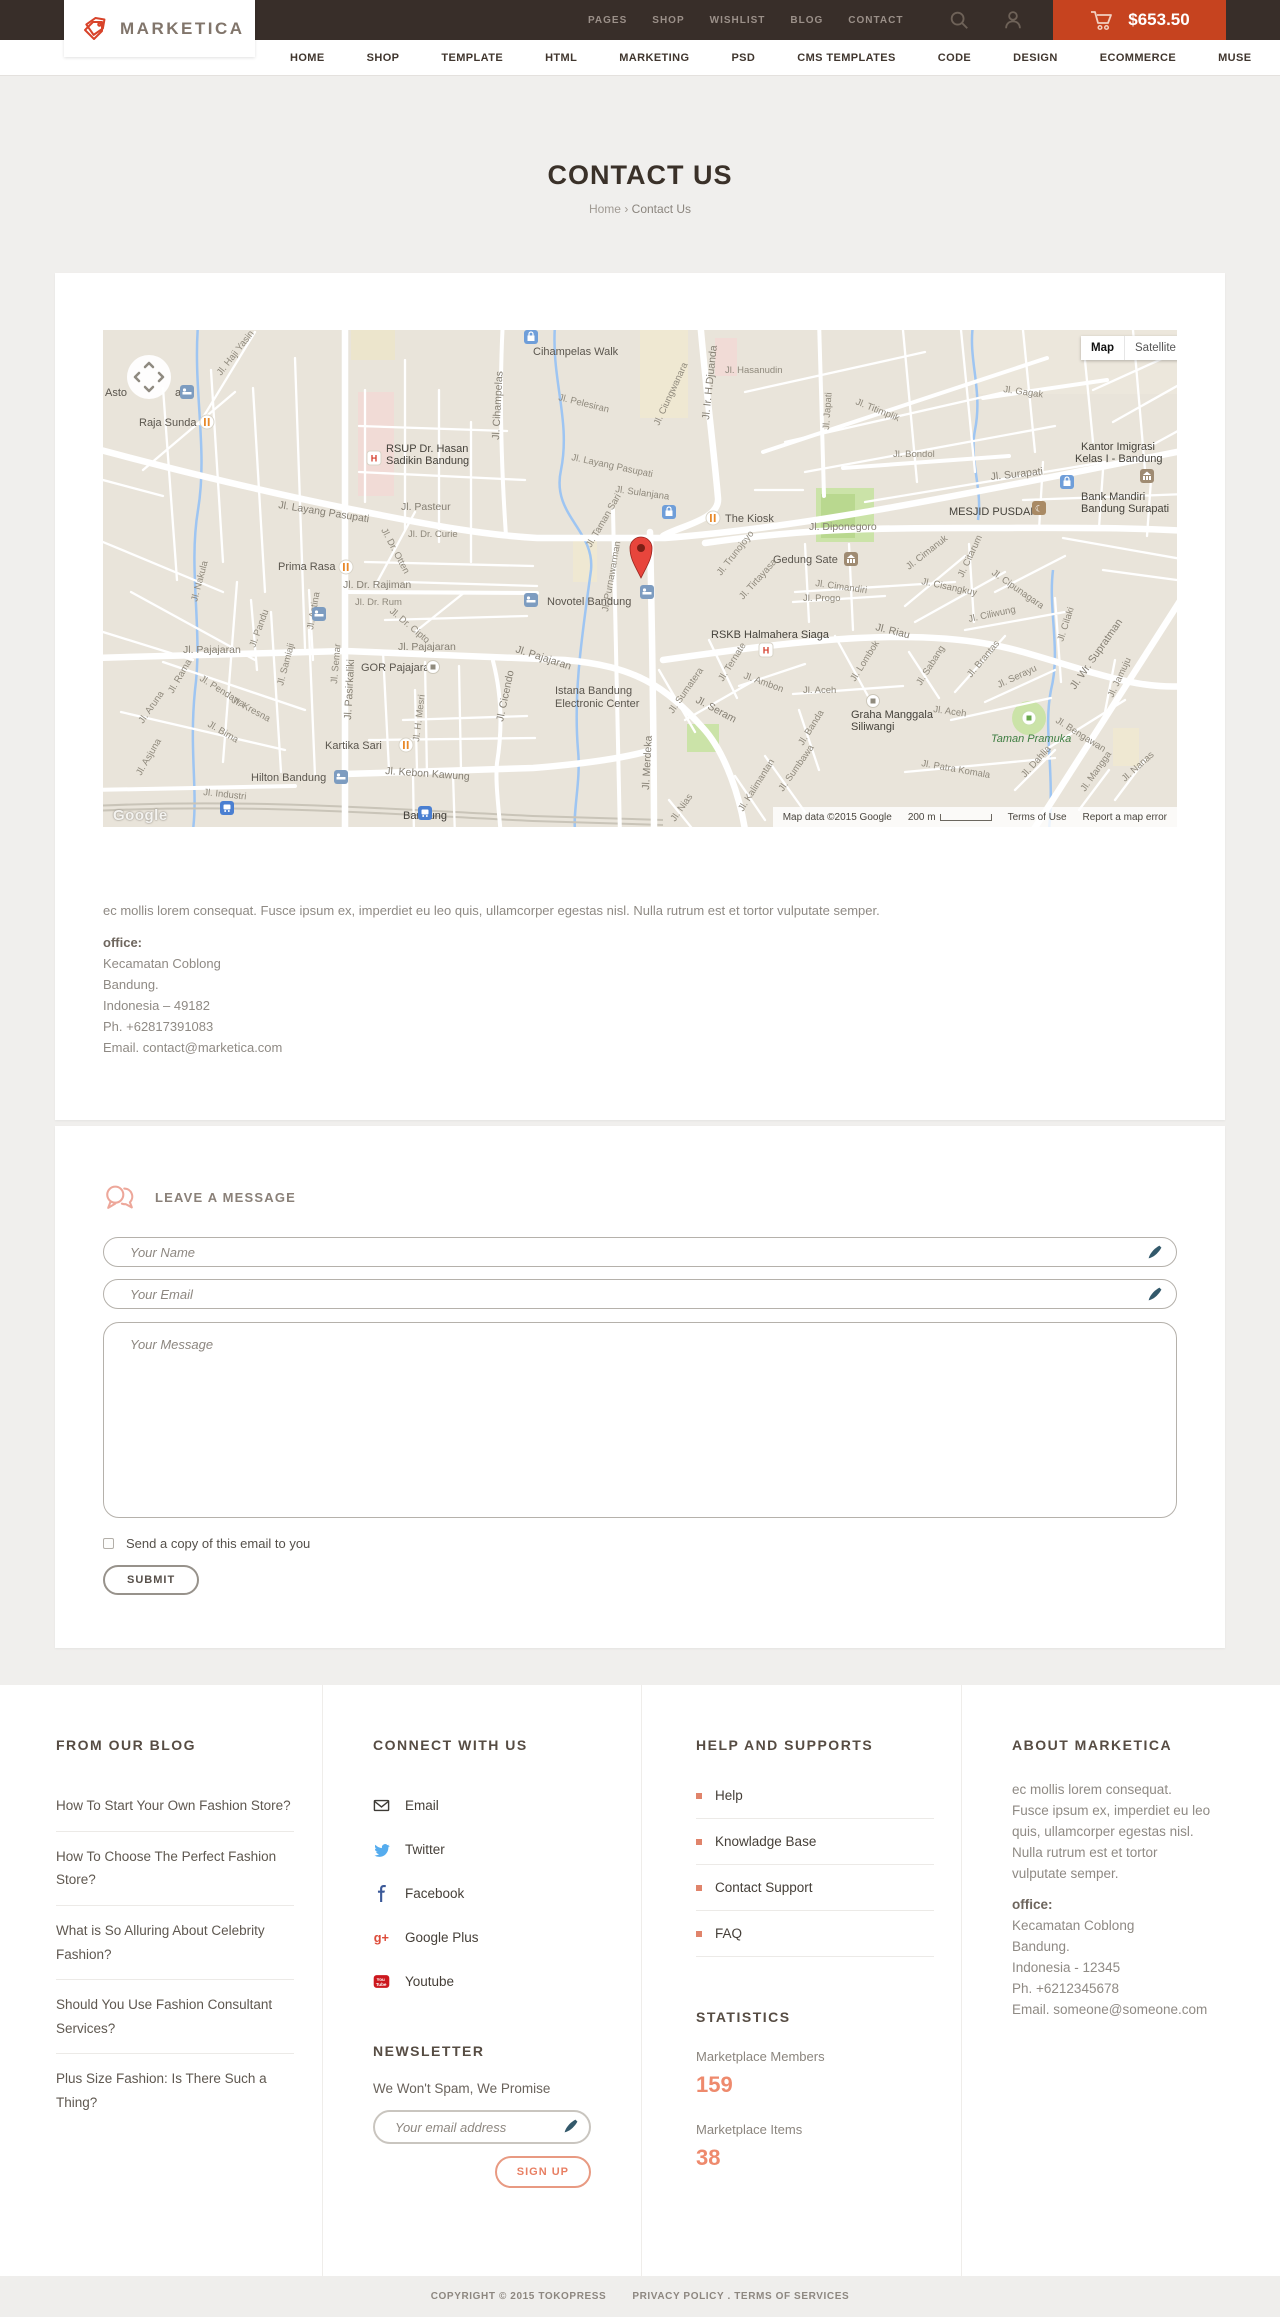  I want to click on blog-post-link: How To Start Your Own Fashion Store?, so click(175, 1806).